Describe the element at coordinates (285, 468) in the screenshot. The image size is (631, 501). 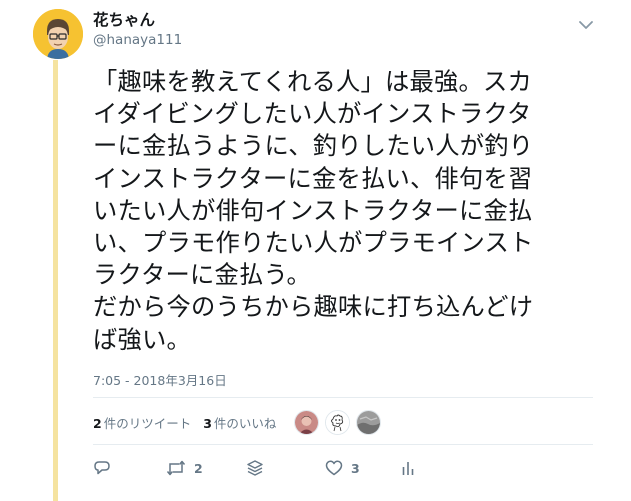
I see `stack-button` at that location.